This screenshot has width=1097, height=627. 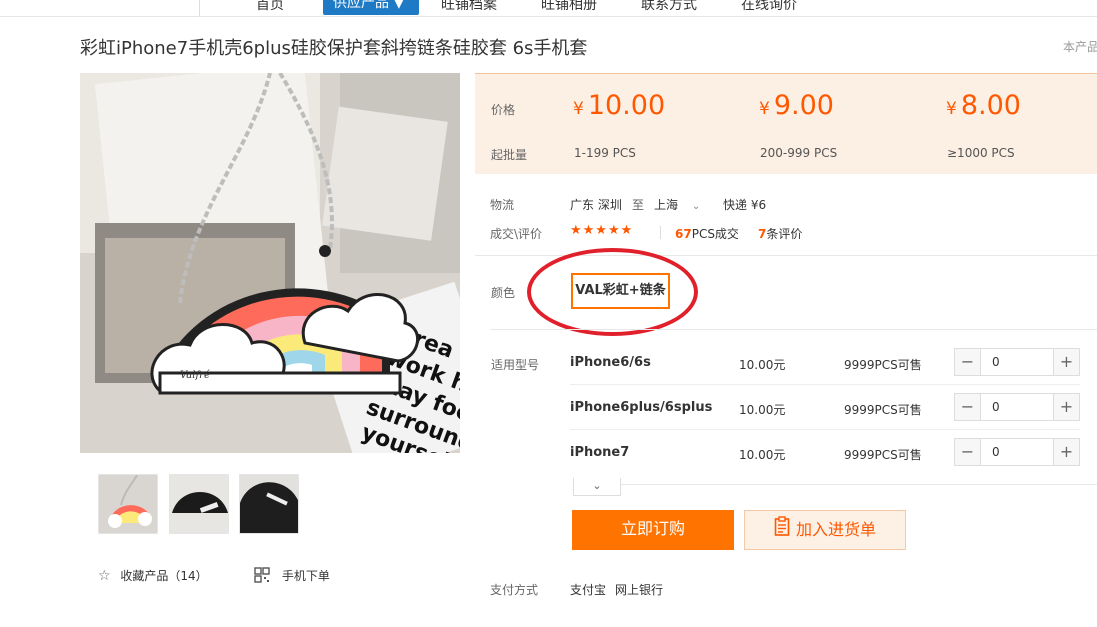 I want to click on tier-range-3: ≥1000 PCS, so click(x=981, y=153).